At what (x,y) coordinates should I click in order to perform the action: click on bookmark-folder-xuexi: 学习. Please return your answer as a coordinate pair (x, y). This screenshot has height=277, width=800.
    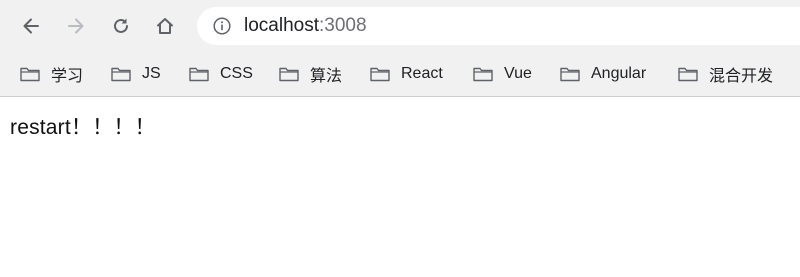
    Looking at the image, I should click on (51, 74).